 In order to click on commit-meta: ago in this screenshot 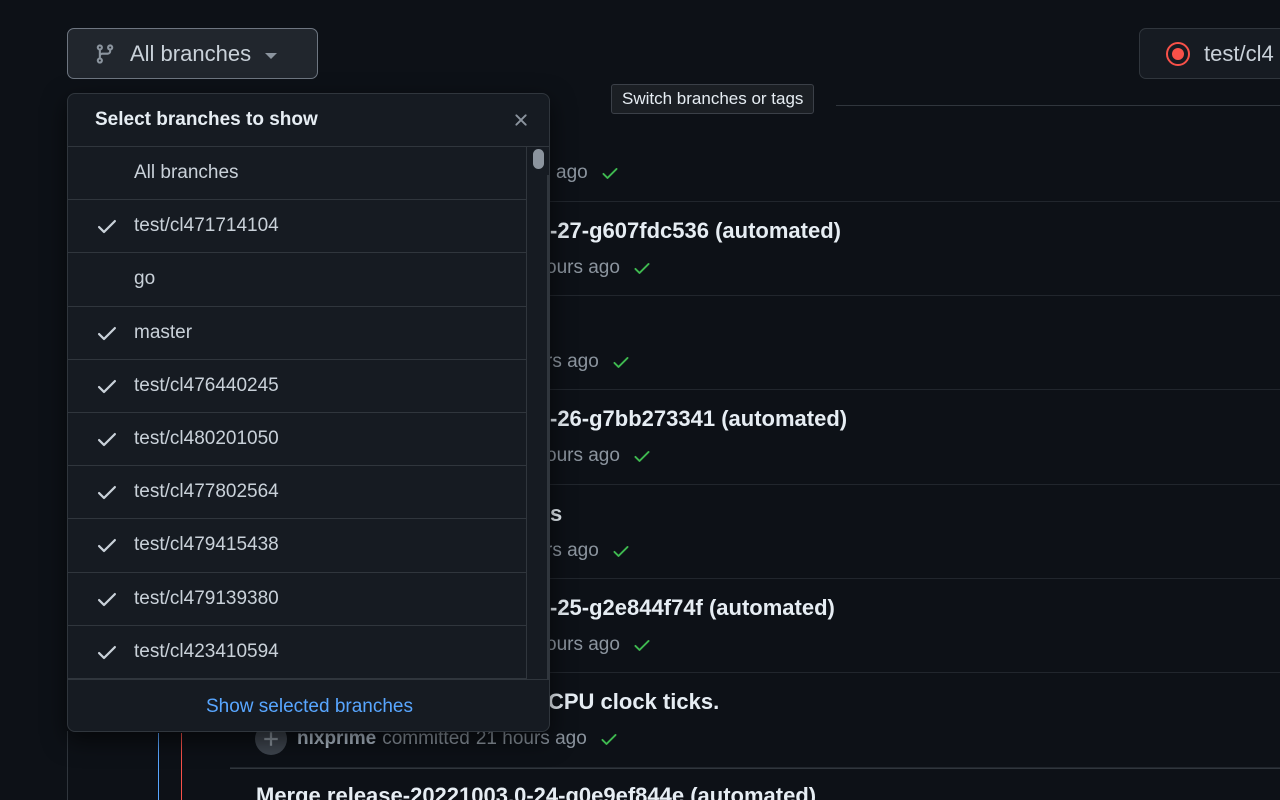, I will do `click(588, 173)`.